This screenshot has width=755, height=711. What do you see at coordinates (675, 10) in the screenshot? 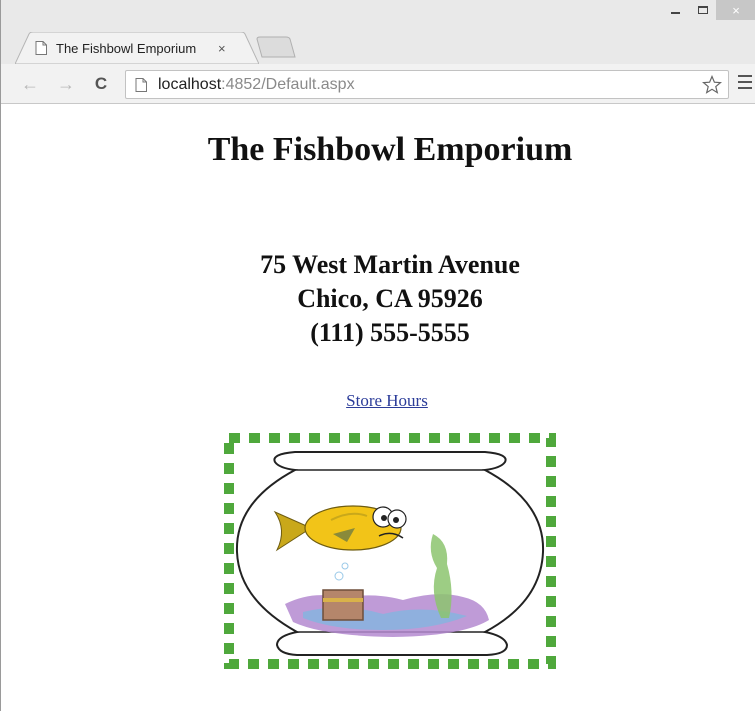
I see `minimize-button` at bounding box center [675, 10].